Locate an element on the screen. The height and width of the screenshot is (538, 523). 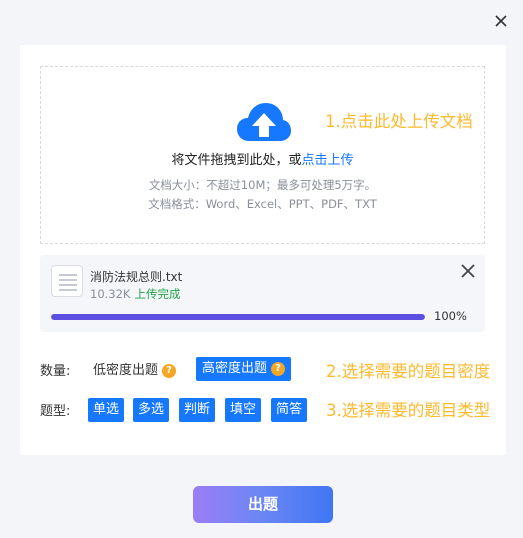
cloud-upload-icon is located at coordinates (264, 122).